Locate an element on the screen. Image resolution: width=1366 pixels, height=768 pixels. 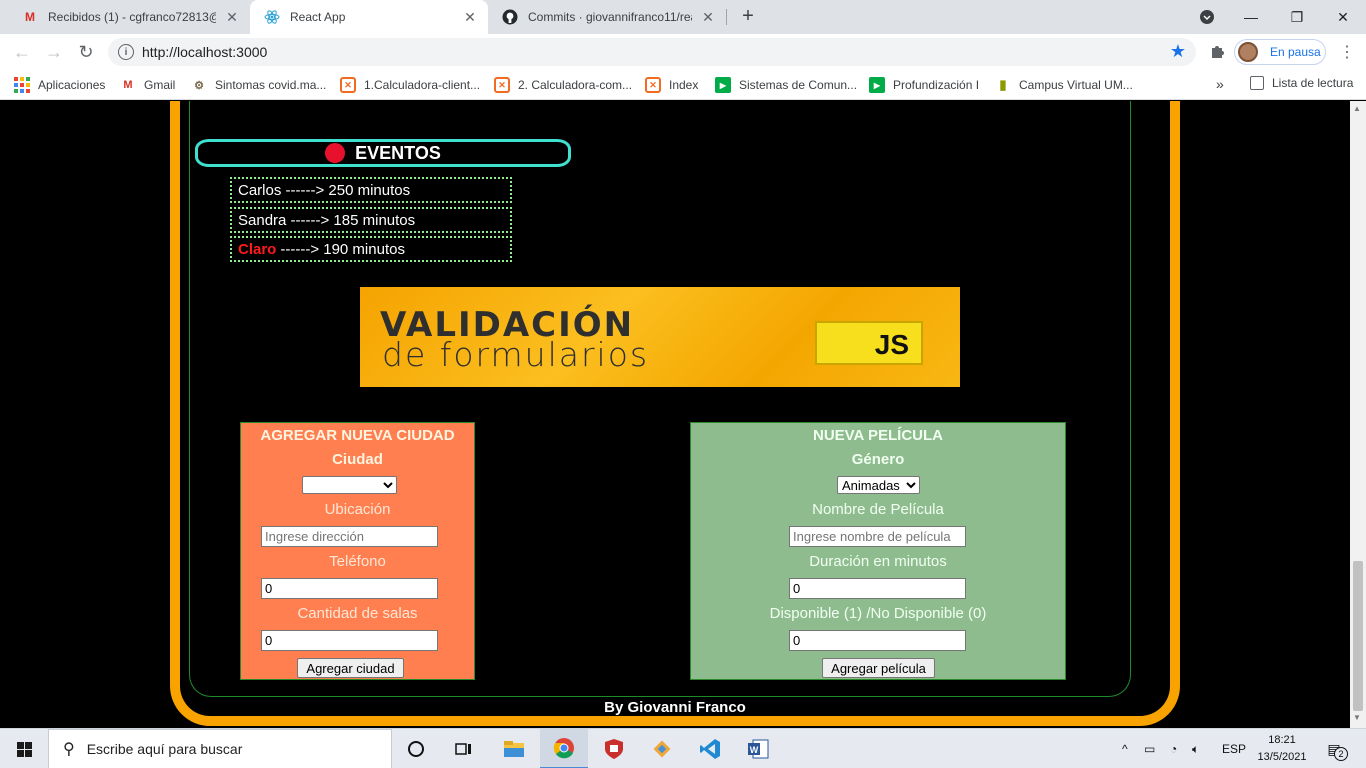
start-button is located at coordinates (24, 748).